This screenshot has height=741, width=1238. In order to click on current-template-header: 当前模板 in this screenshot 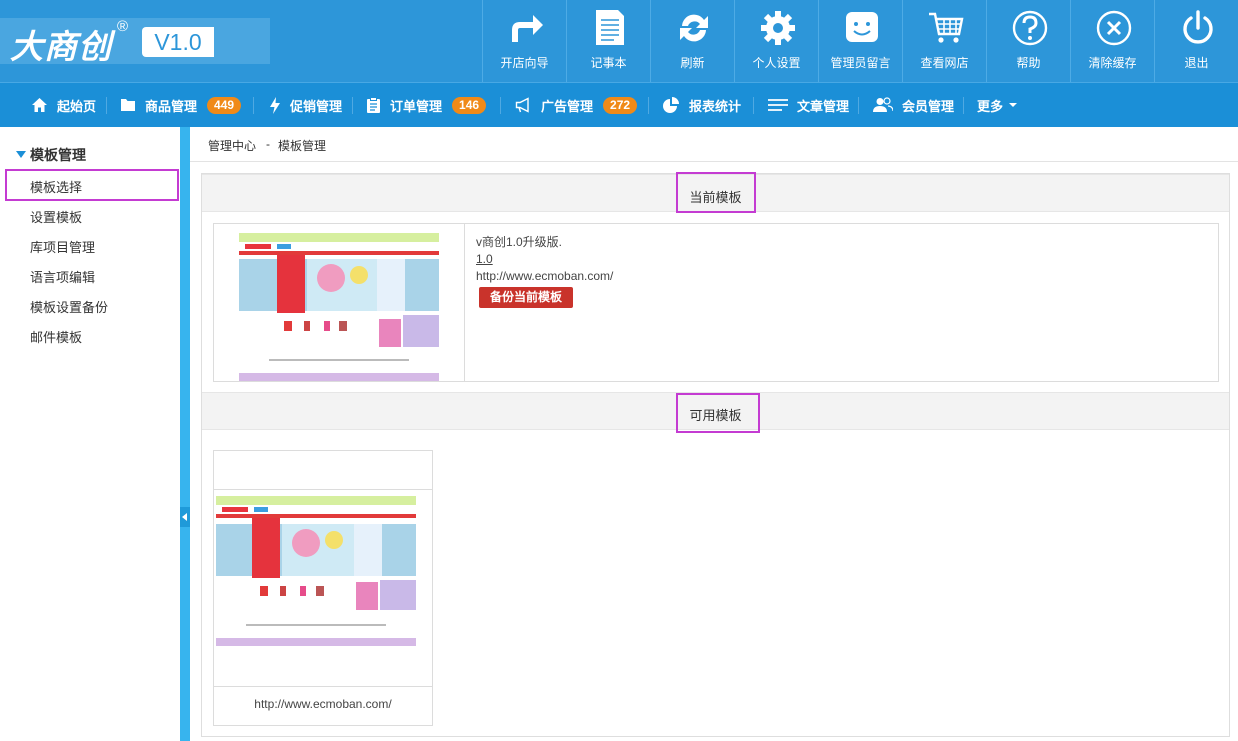, I will do `click(715, 193)`.